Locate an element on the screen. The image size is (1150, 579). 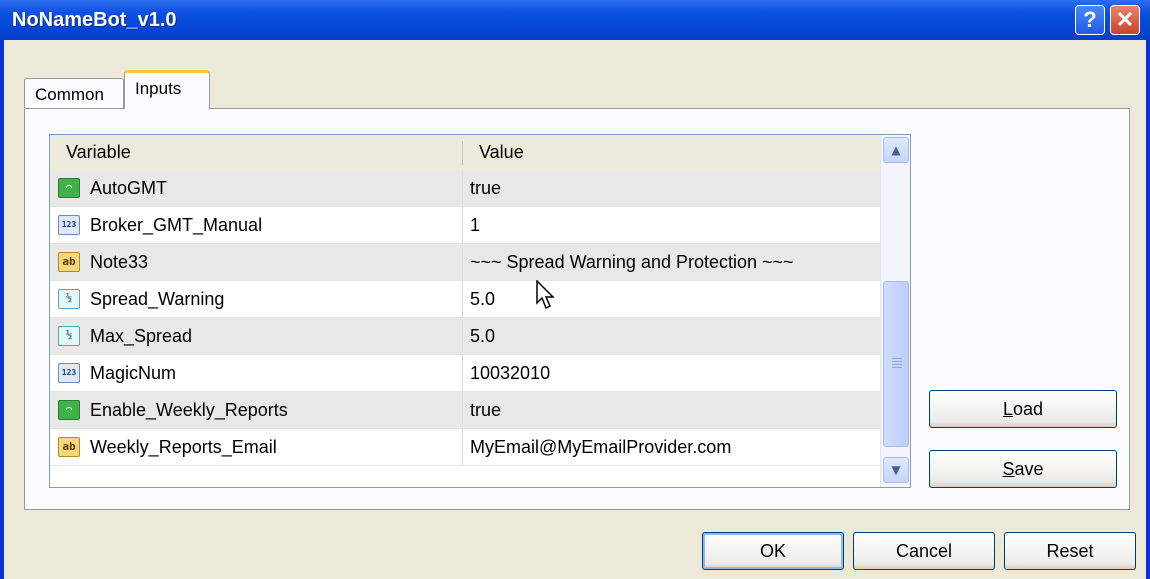
load-button-mnemonic: L is located at coordinates (1007, 409).